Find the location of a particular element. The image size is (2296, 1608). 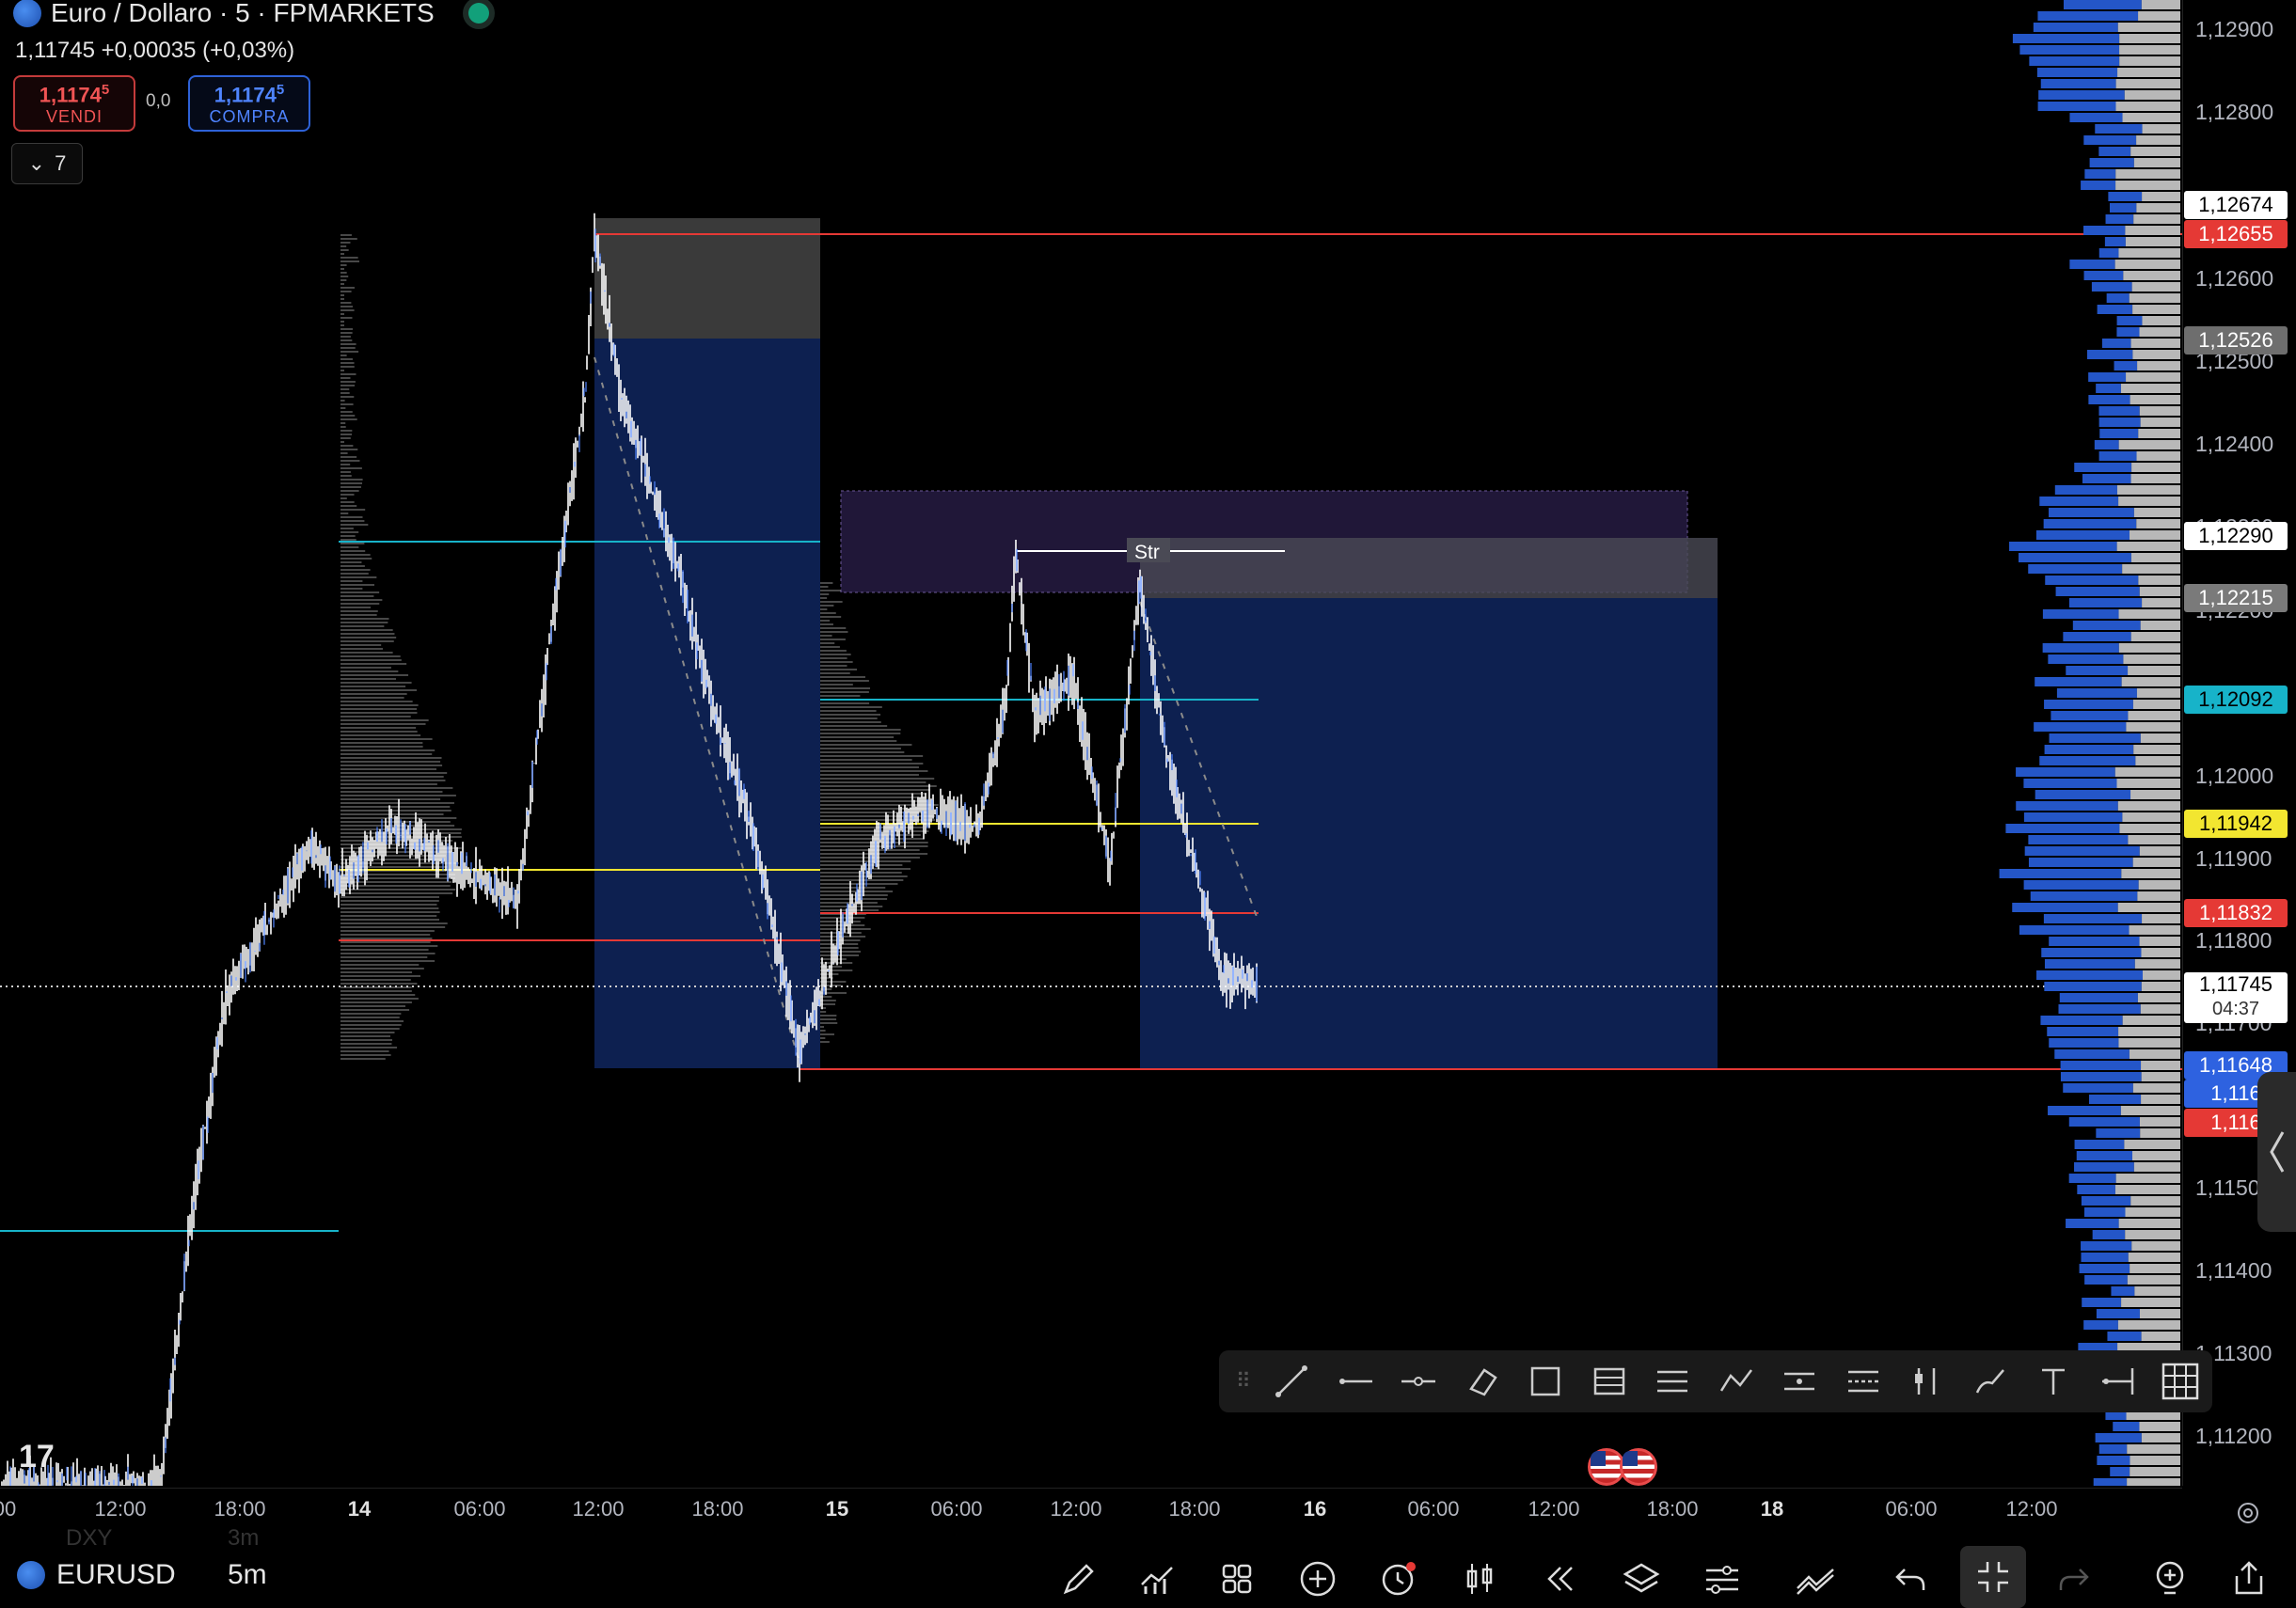

path-icon is located at coordinates (1735, 1381).